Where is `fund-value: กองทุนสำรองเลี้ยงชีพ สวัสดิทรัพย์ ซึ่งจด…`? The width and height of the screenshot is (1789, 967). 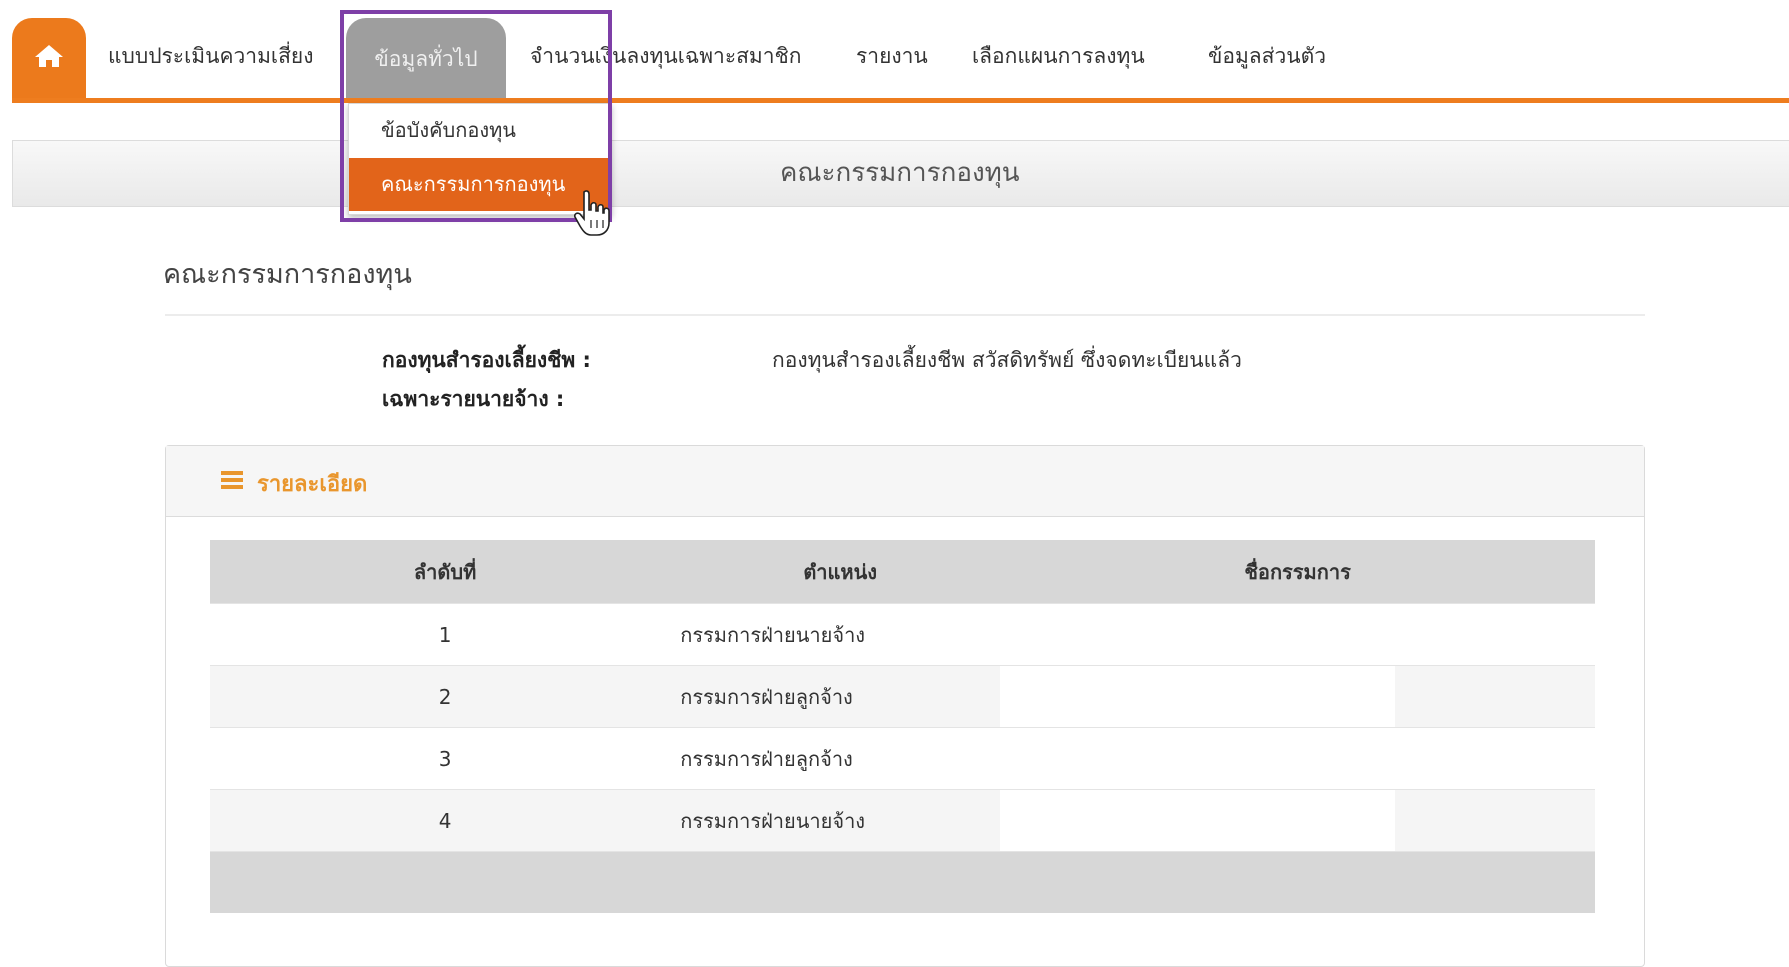
fund-value: กองทุนสำรองเลี้ยงชีพ สวัสดิทรัพย์ ซึ่งจด… is located at coordinates (1007, 360).